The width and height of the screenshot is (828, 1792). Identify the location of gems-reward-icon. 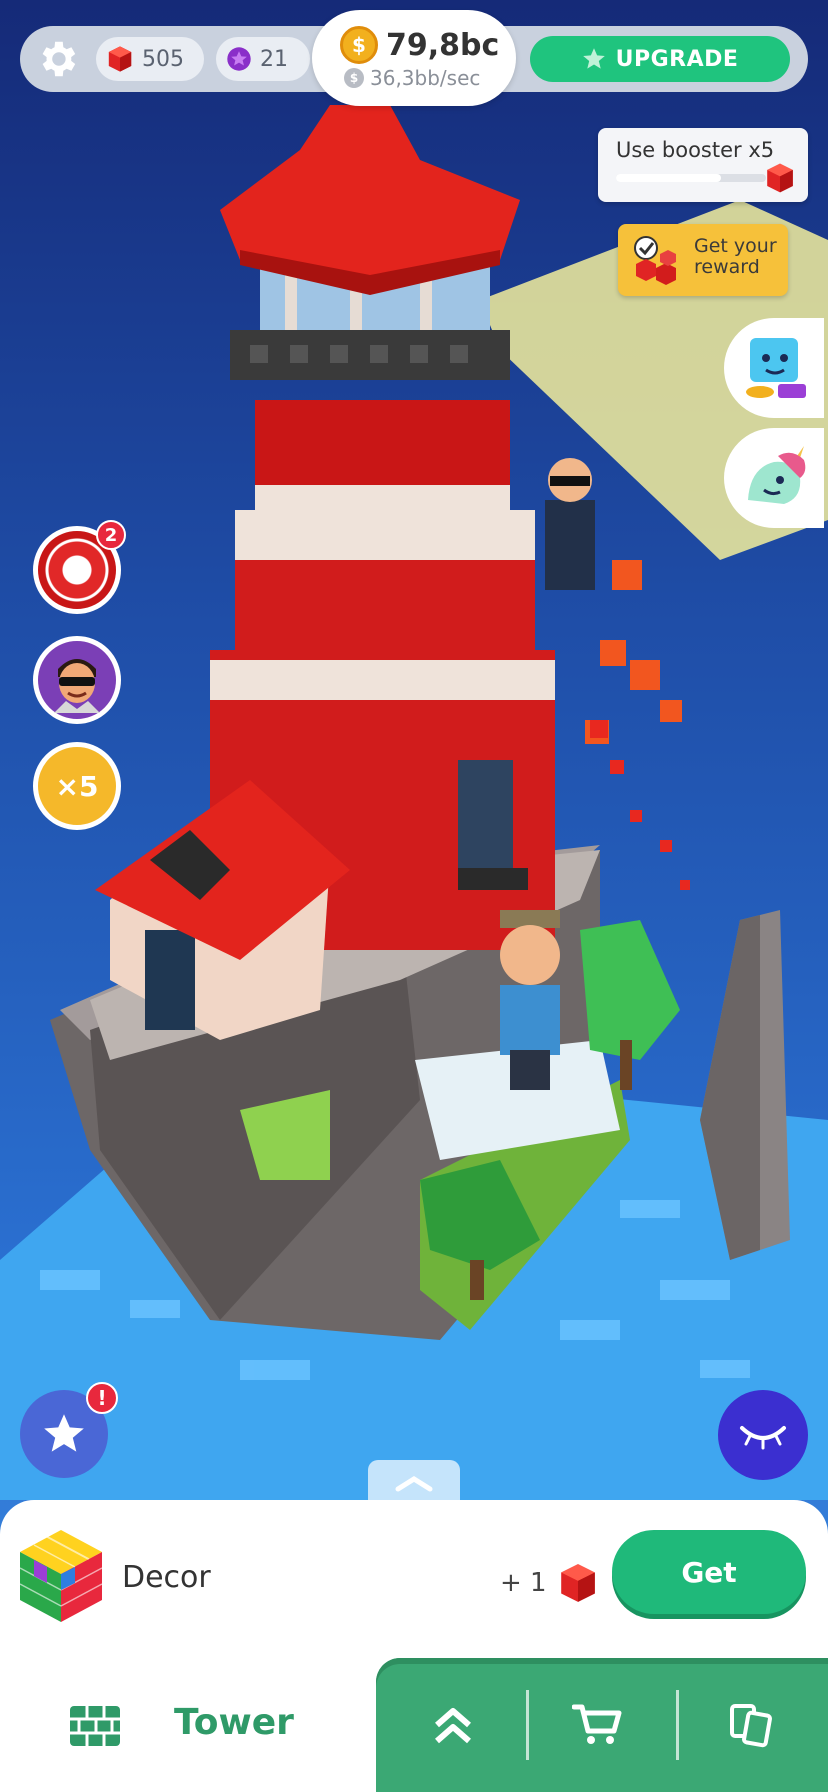
(655, 260).